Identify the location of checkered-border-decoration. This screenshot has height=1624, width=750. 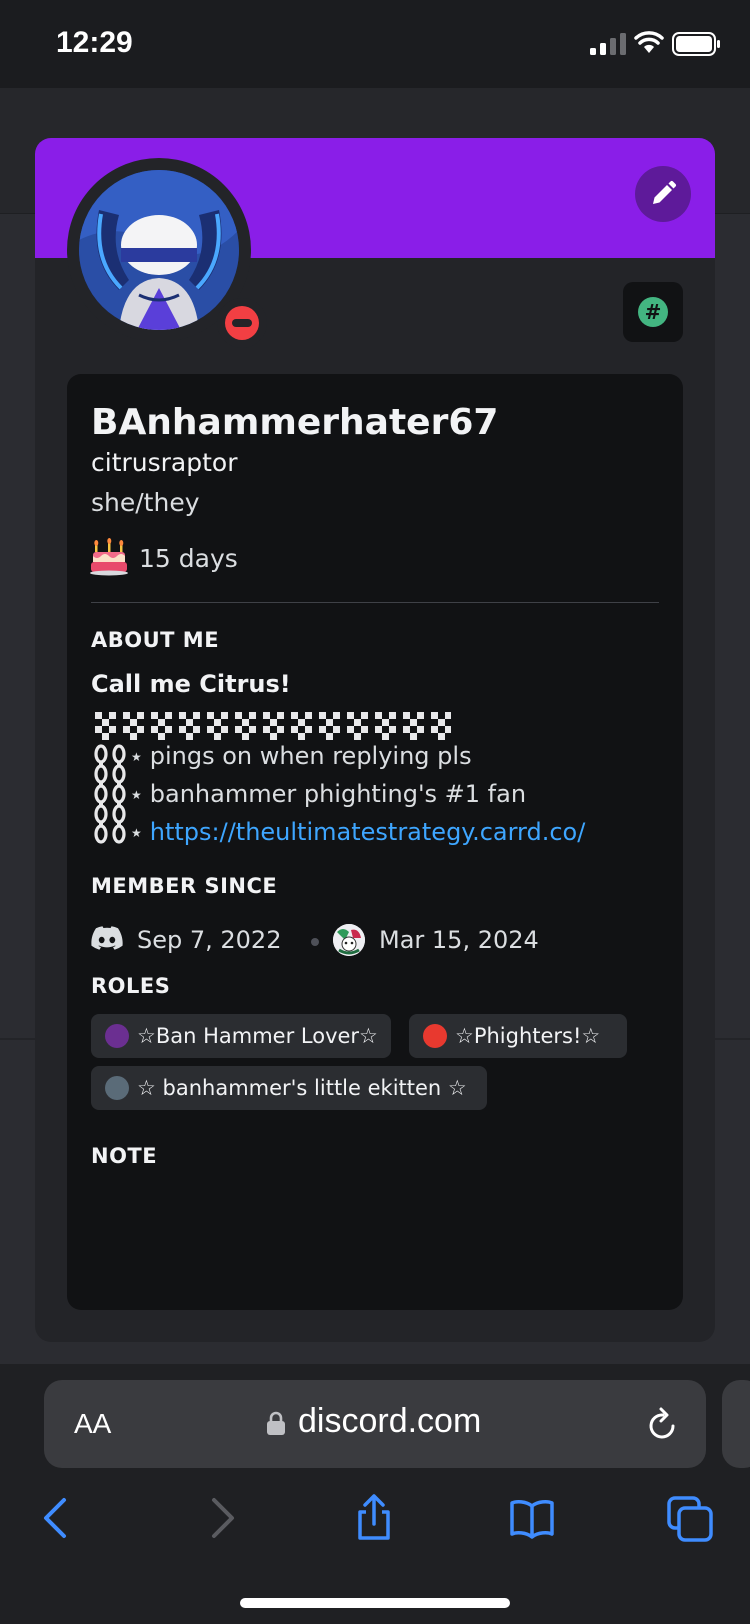
(273, 726).